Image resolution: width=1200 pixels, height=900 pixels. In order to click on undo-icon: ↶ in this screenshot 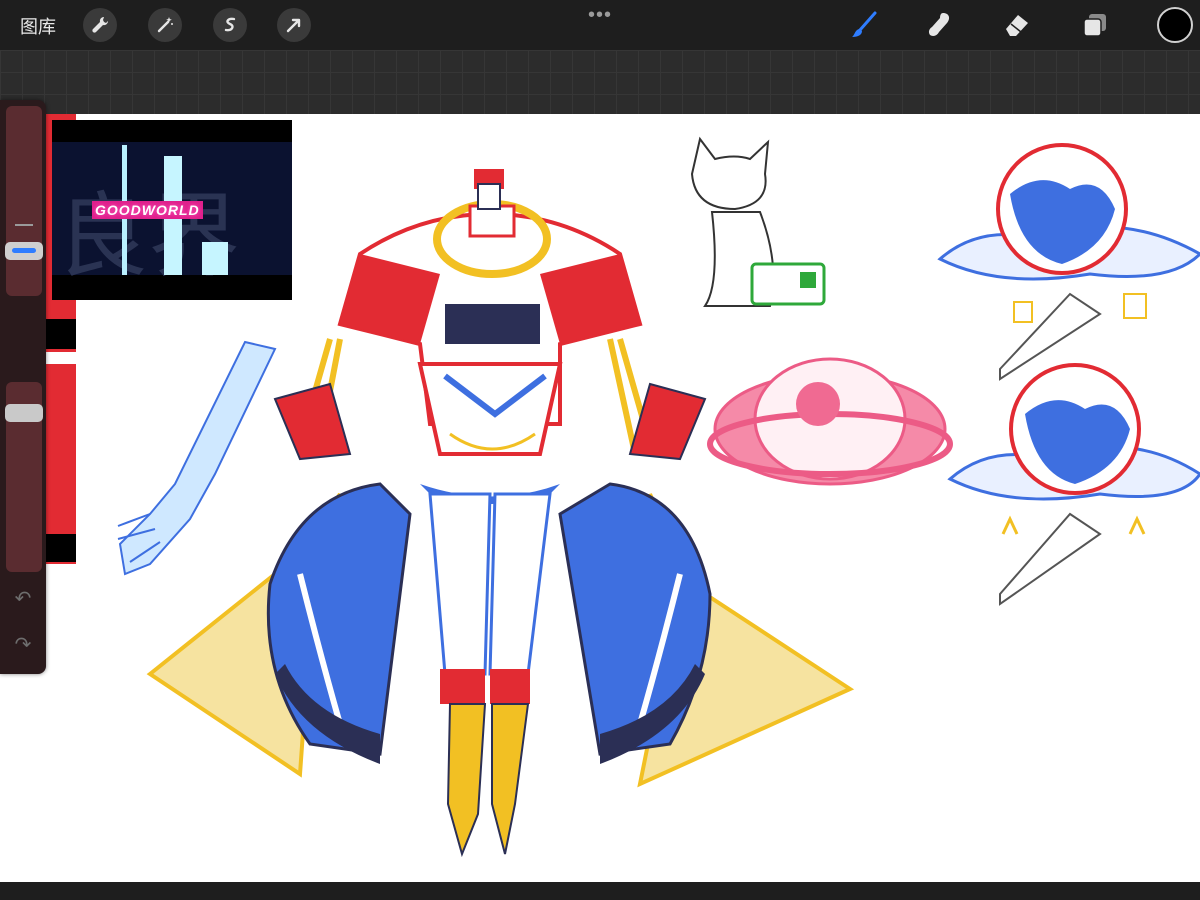, I will do `click(23, 599)`.